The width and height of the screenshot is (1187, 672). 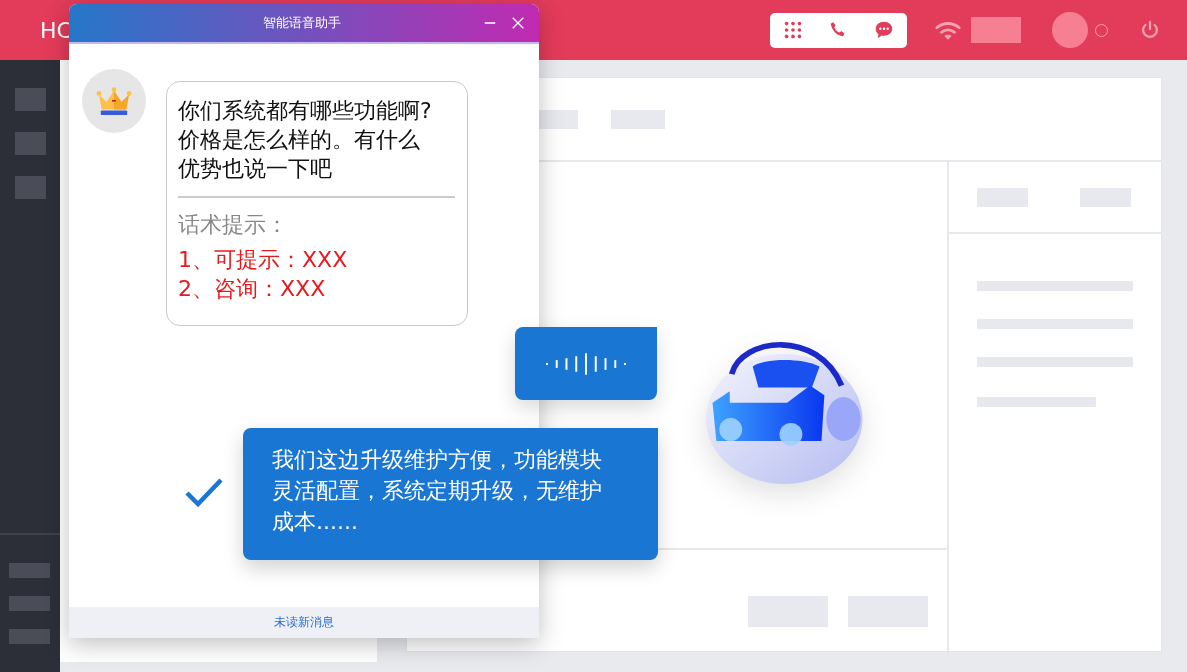 I want to click on status-placeholder, so click(x=996, y=30).